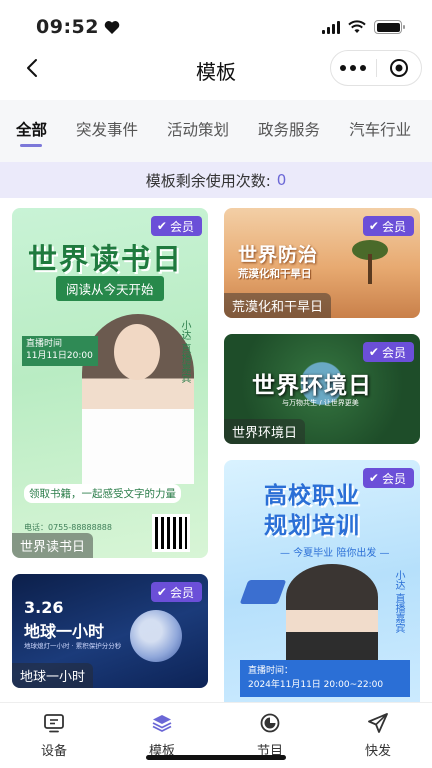 This screenshot has width=432, height=768. I want to click on more-button, so click(353, 68).